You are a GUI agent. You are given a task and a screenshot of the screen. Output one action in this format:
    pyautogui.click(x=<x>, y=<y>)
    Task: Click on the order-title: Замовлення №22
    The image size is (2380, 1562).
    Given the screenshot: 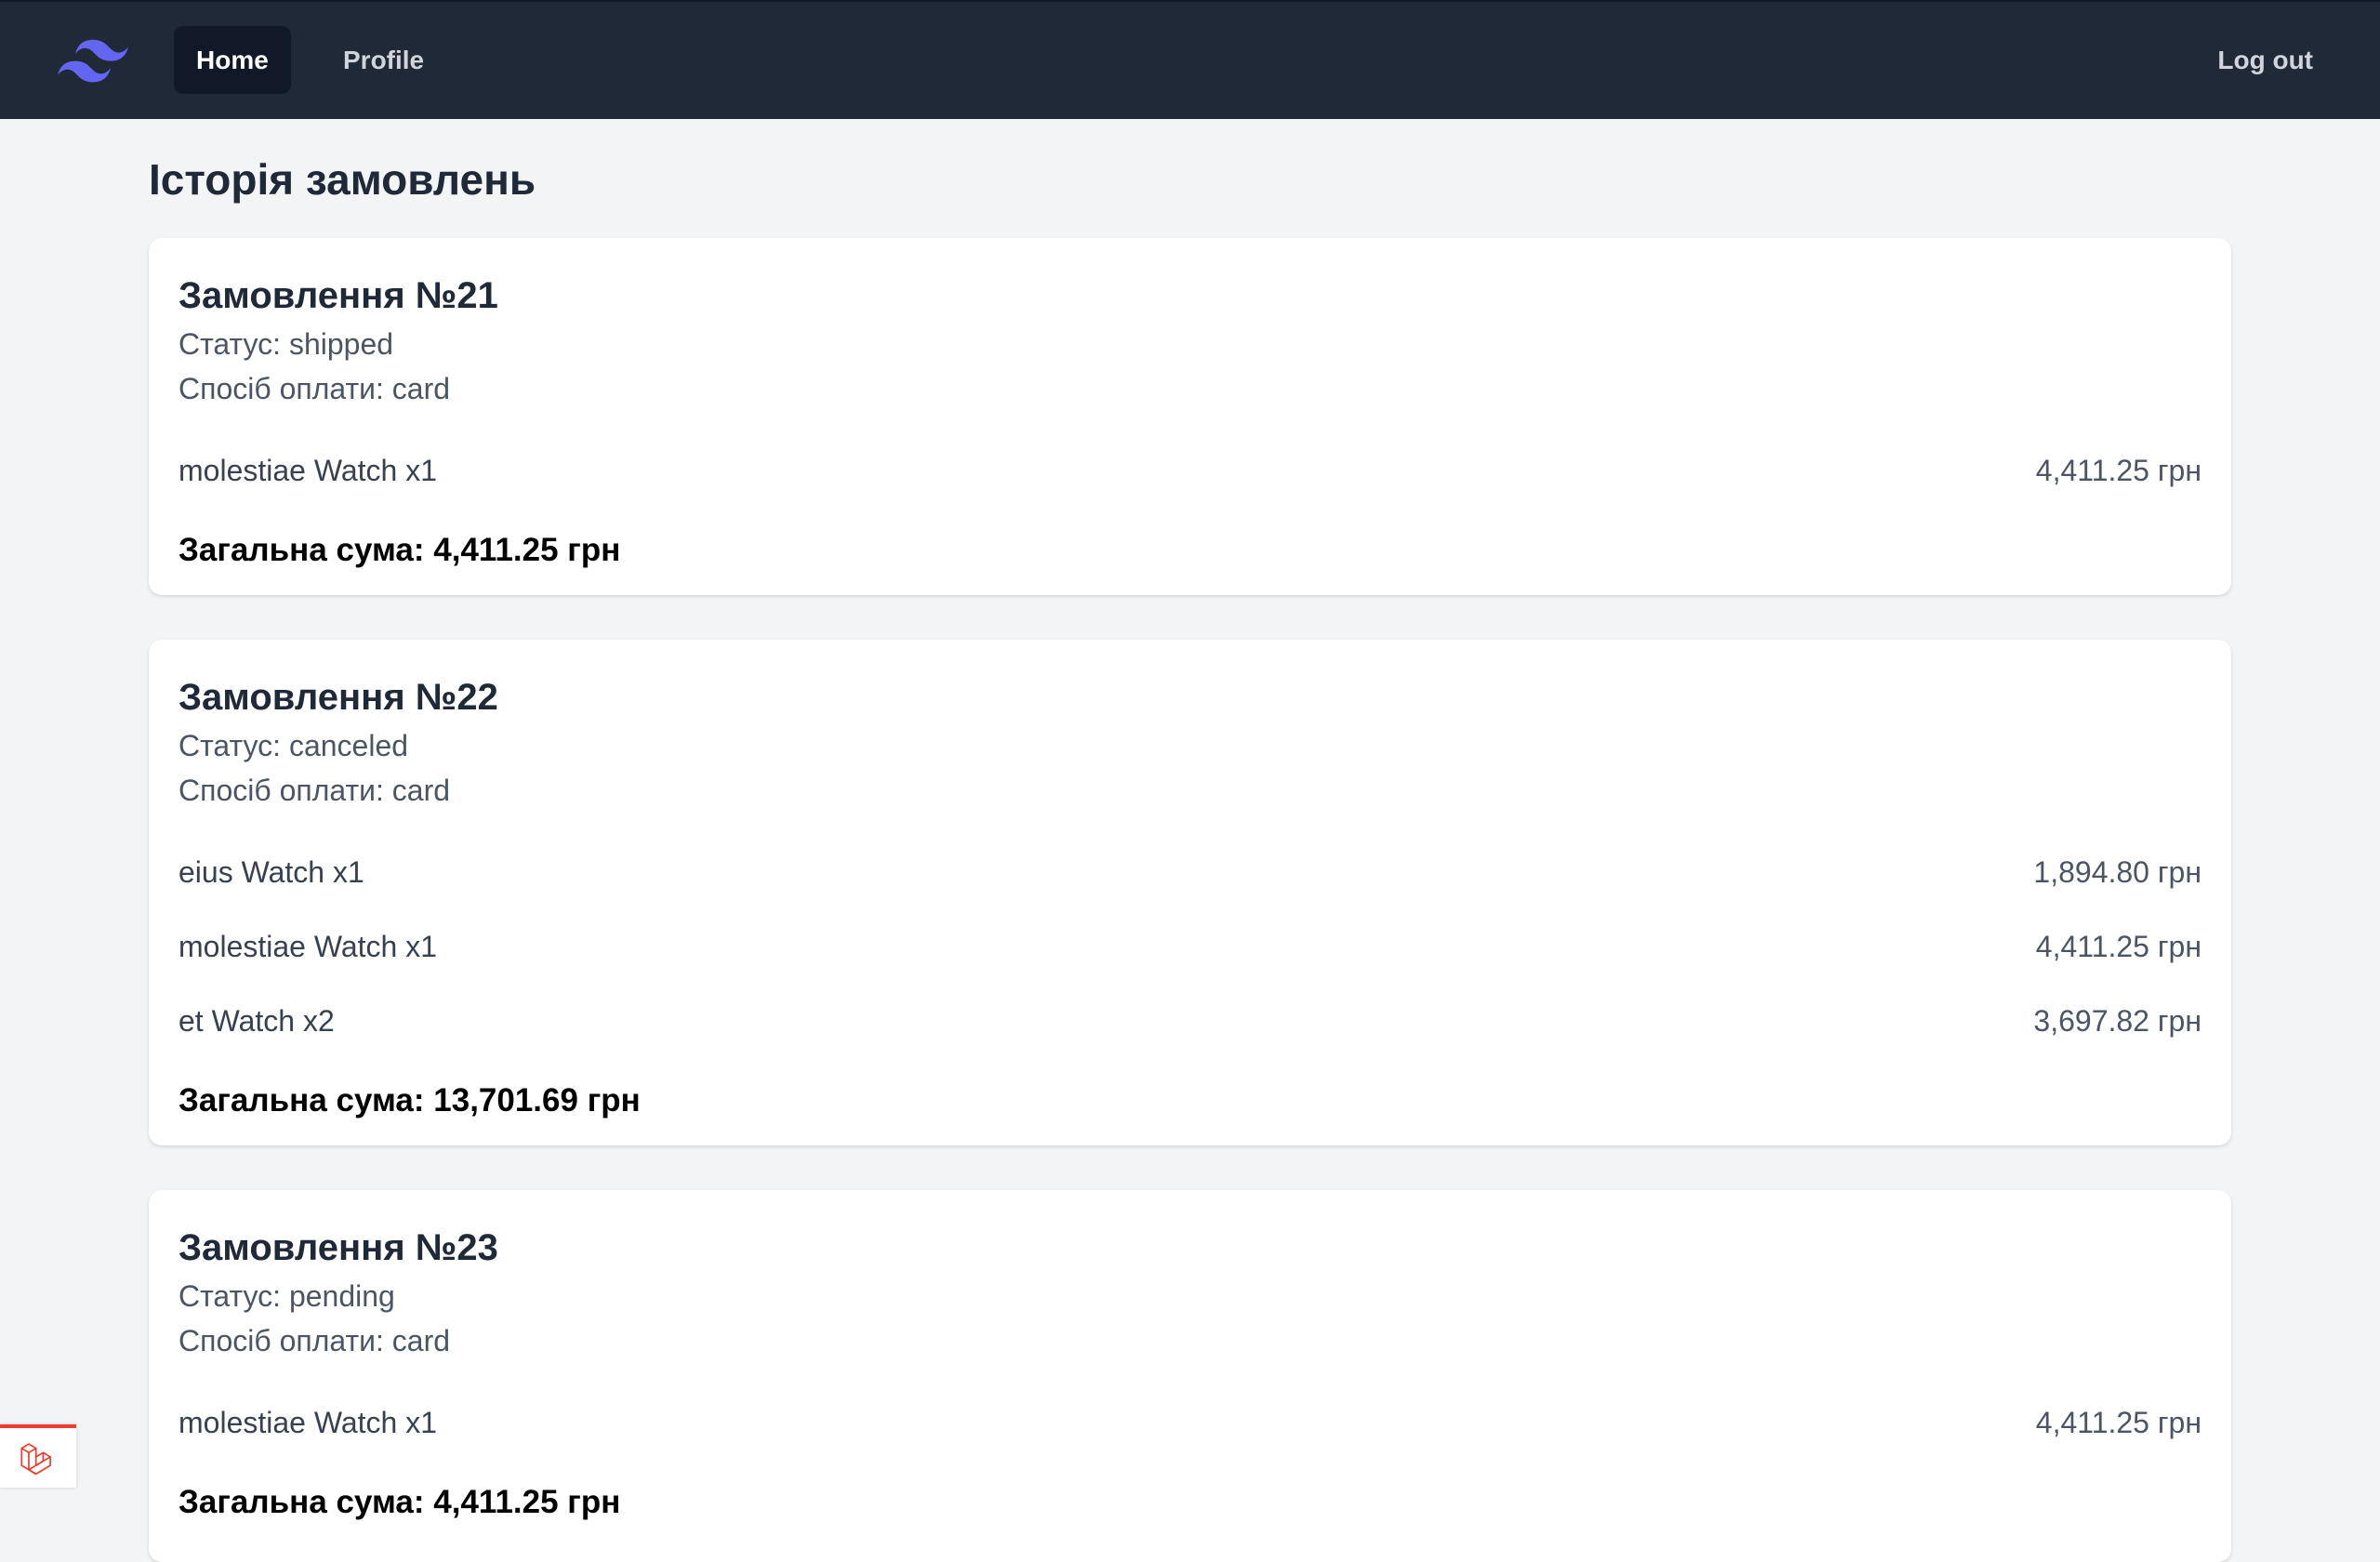 What is the action you would take?
    pyautogui.click(x=338, y=697)
    